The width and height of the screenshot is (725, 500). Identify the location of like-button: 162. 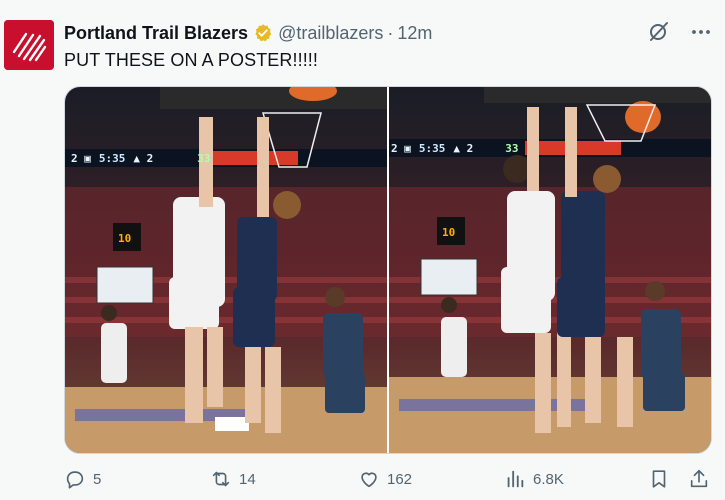
(385, 479).